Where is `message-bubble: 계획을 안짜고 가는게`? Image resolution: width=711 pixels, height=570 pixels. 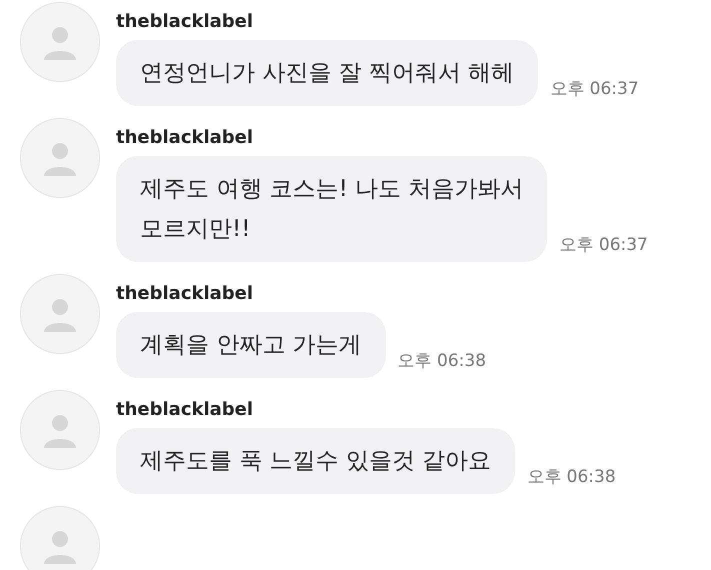
message-bubble: 계획을 안짜고 가는게 is located at coordinates (251, 345).